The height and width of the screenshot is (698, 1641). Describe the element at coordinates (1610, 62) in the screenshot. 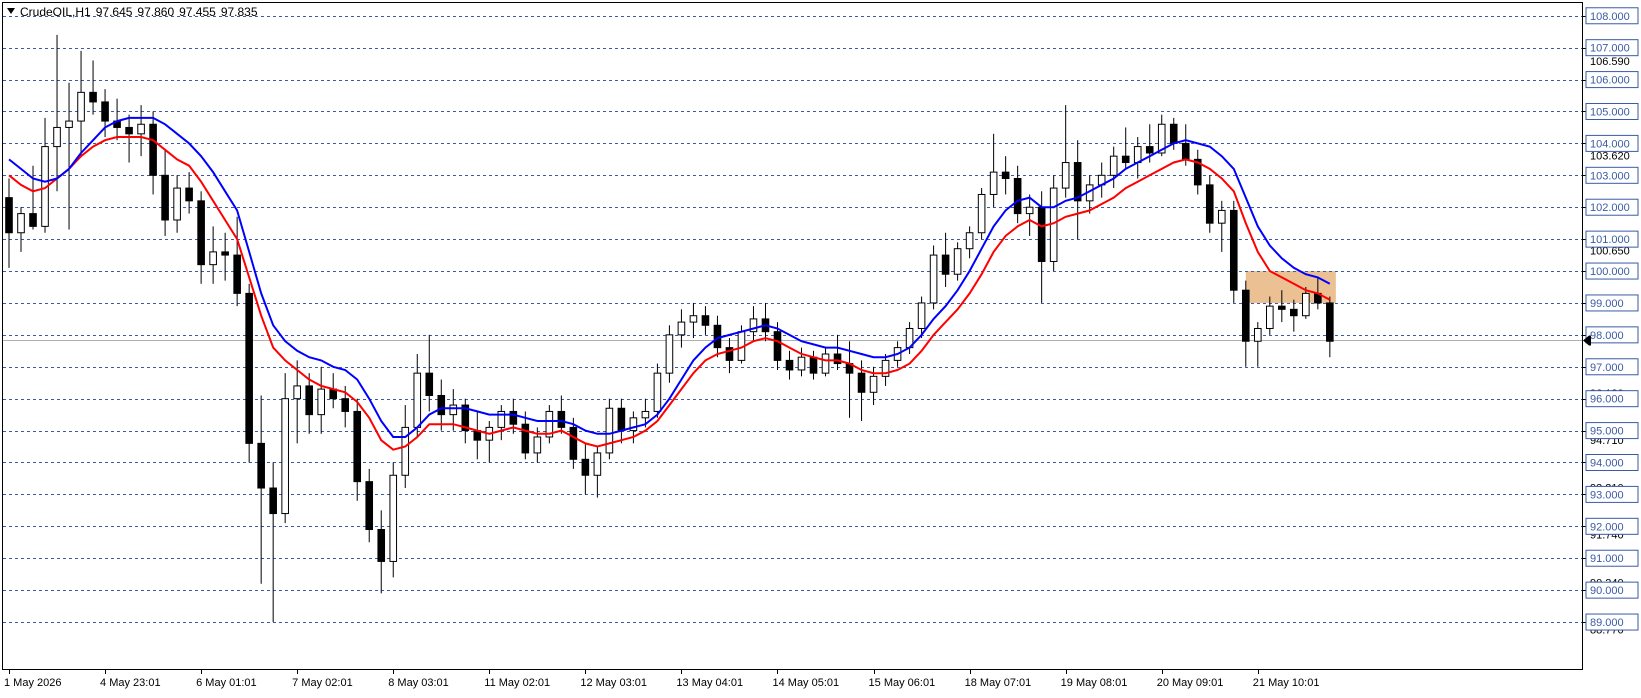

I see `y-axis-minor-label: 106.590` at that location.